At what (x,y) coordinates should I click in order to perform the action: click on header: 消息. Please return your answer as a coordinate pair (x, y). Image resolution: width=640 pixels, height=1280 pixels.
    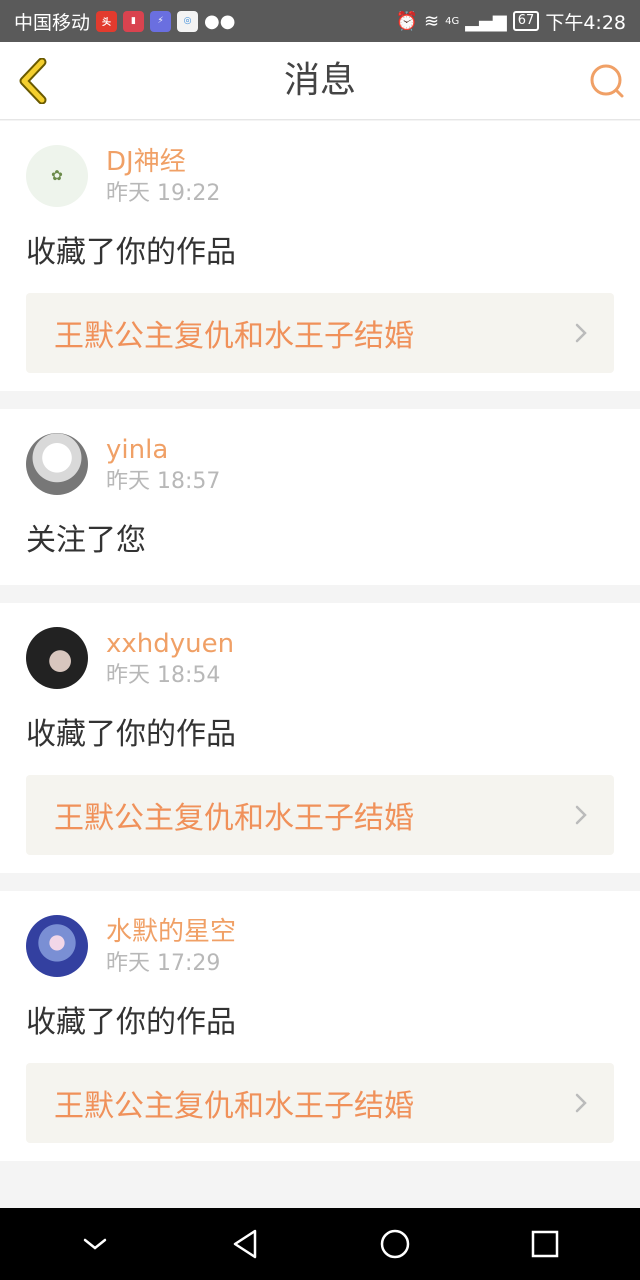
    Looking at the image, I should click on (320, 81).